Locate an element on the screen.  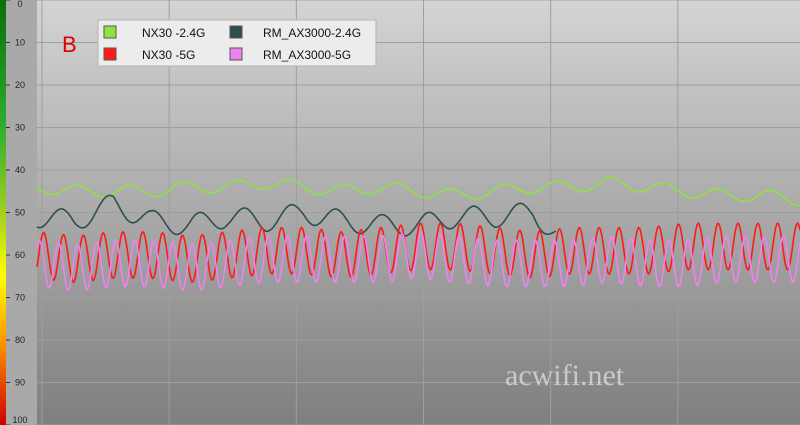
legend-label-nx30-5g: NX30 -5G is located at coordinates (168, 55).